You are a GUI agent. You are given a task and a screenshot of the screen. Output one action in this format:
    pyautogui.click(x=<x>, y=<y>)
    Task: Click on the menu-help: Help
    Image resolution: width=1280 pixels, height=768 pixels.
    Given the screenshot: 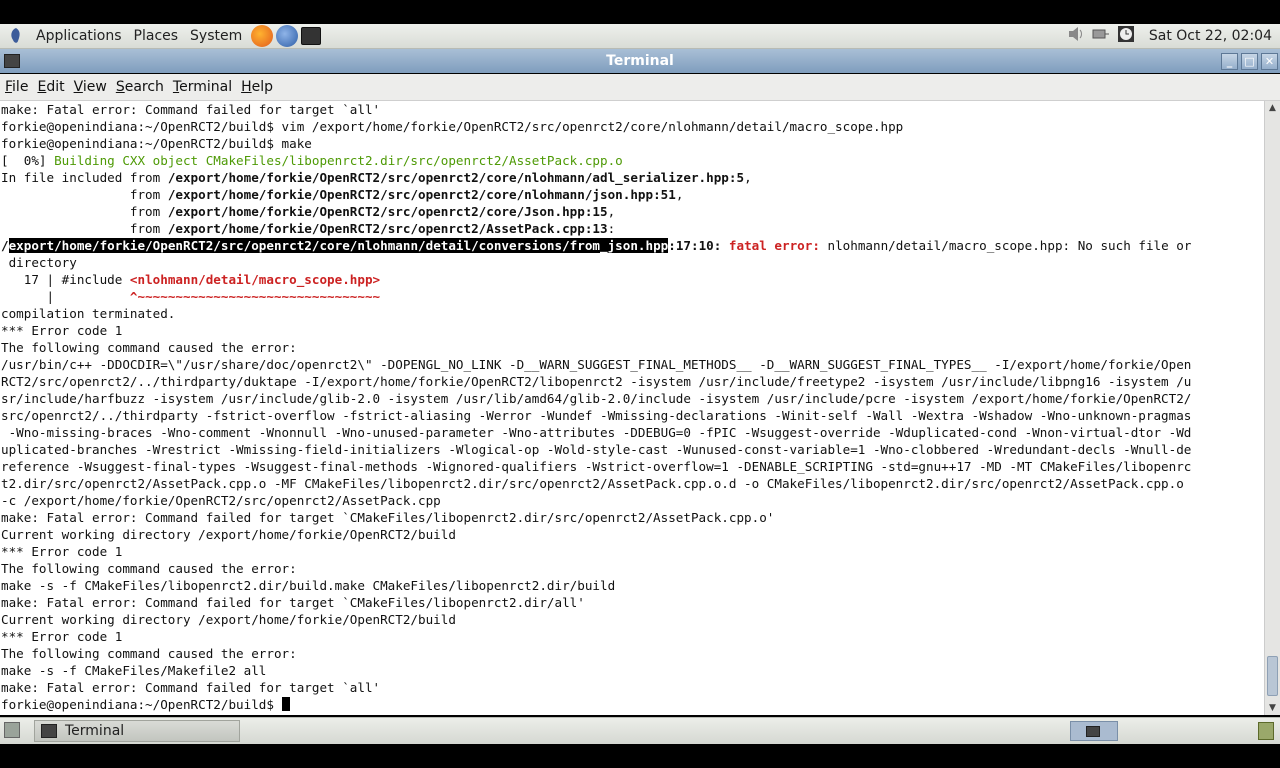 What is the action you would take?
    pyautogui.click(x=256, y=87)
    